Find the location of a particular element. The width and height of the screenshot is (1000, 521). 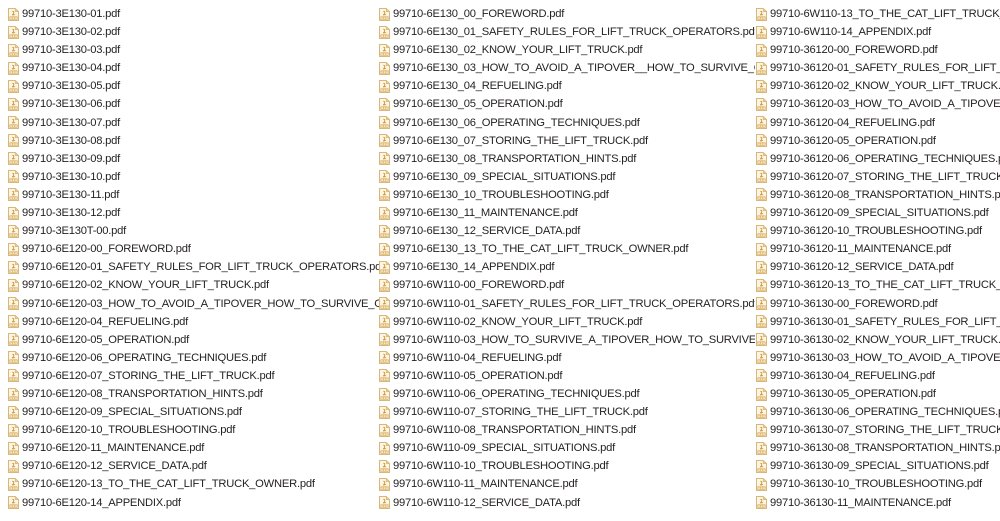

file-list-item: 99710-6E120-04_REFUELING.pdf is located at coordinates (194, 322).